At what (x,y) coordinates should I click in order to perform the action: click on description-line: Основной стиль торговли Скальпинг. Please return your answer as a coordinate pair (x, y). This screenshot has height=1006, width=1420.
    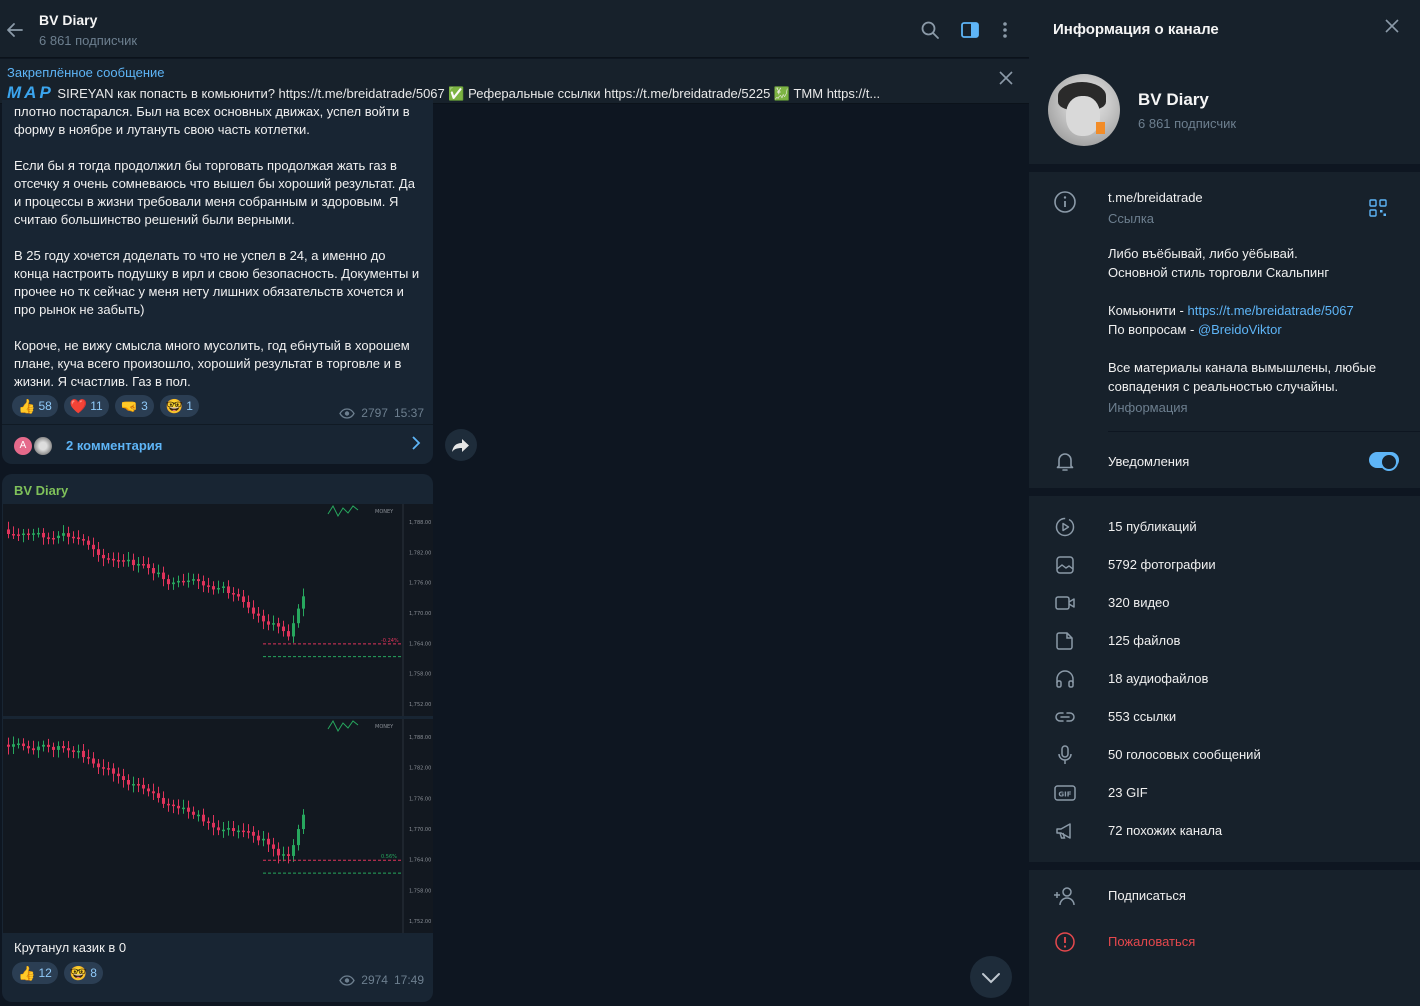
    Looking at the image, I should click on (1219, 272).